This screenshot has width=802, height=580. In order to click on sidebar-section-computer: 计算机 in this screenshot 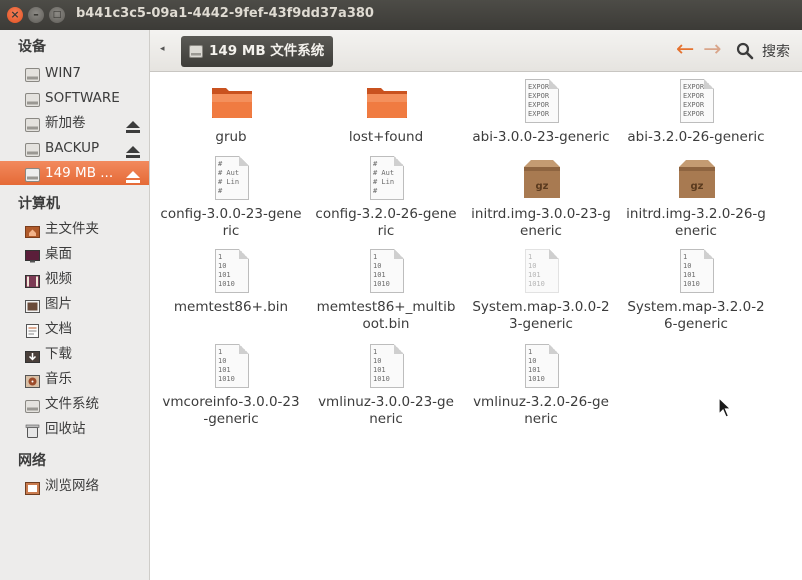, I will do `click(39, 204)`.